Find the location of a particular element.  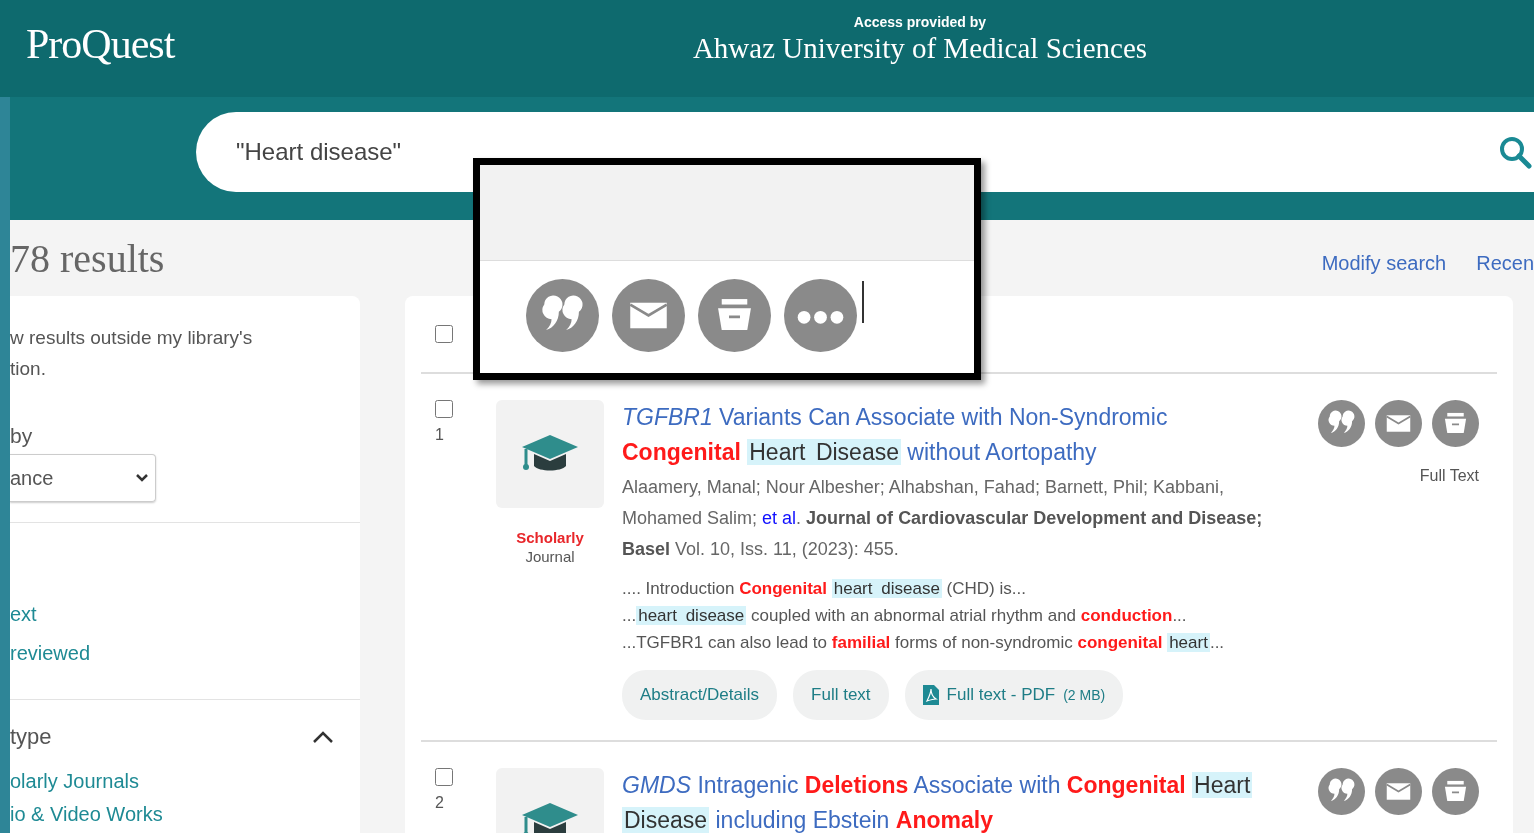

header-link: Modify search is located at coordinates (1384, 263).